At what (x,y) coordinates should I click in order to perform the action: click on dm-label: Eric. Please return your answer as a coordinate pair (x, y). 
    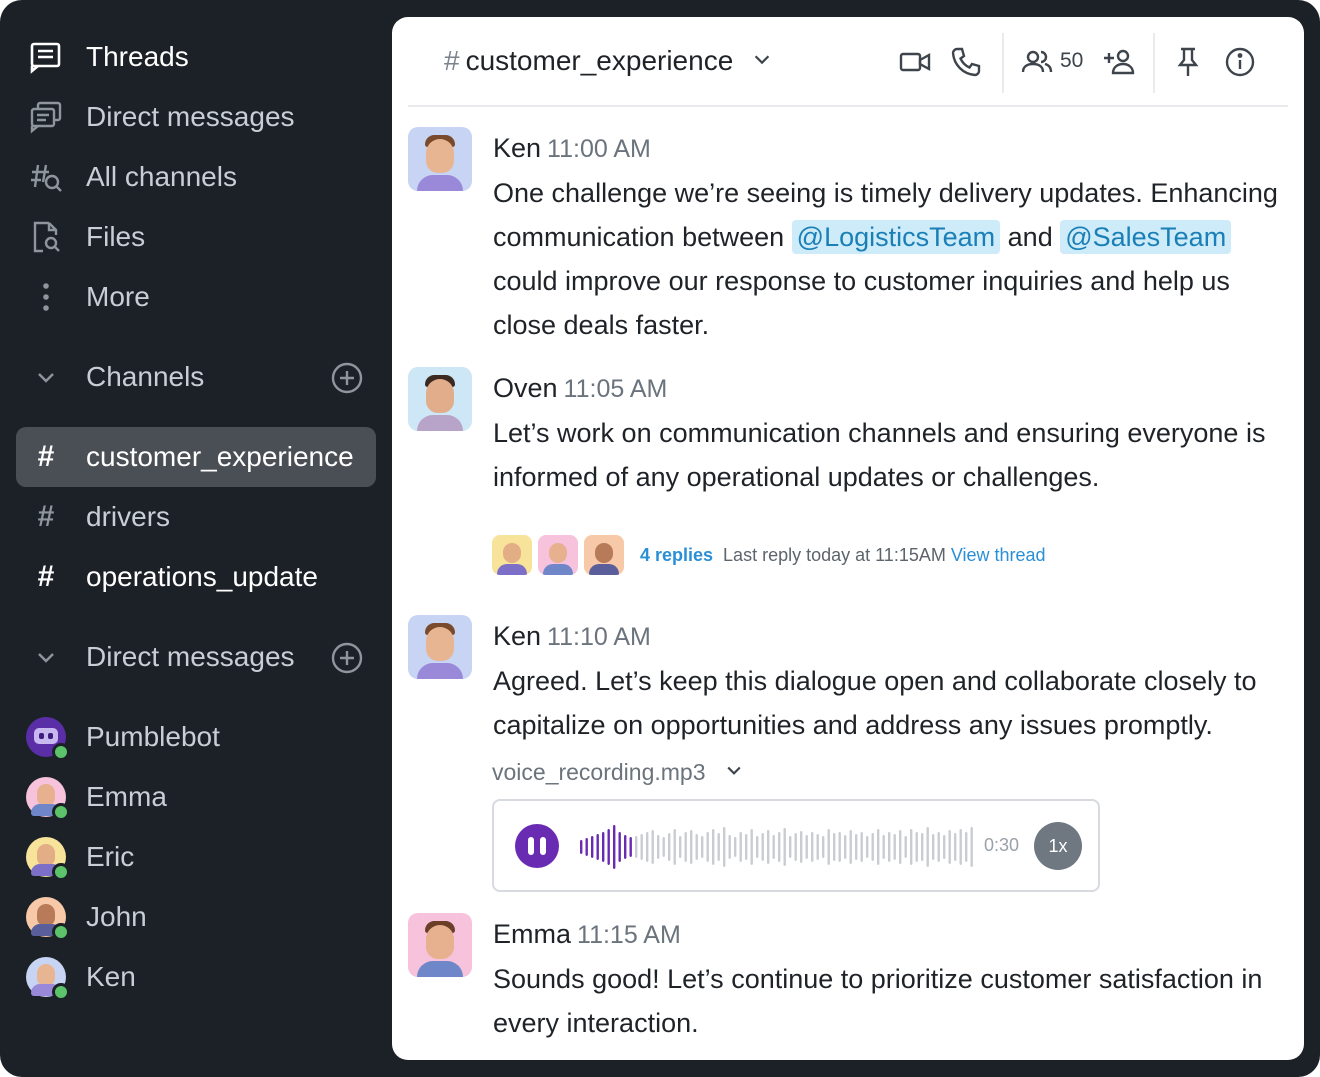
    Looking at the image, I should click on (110, 856).